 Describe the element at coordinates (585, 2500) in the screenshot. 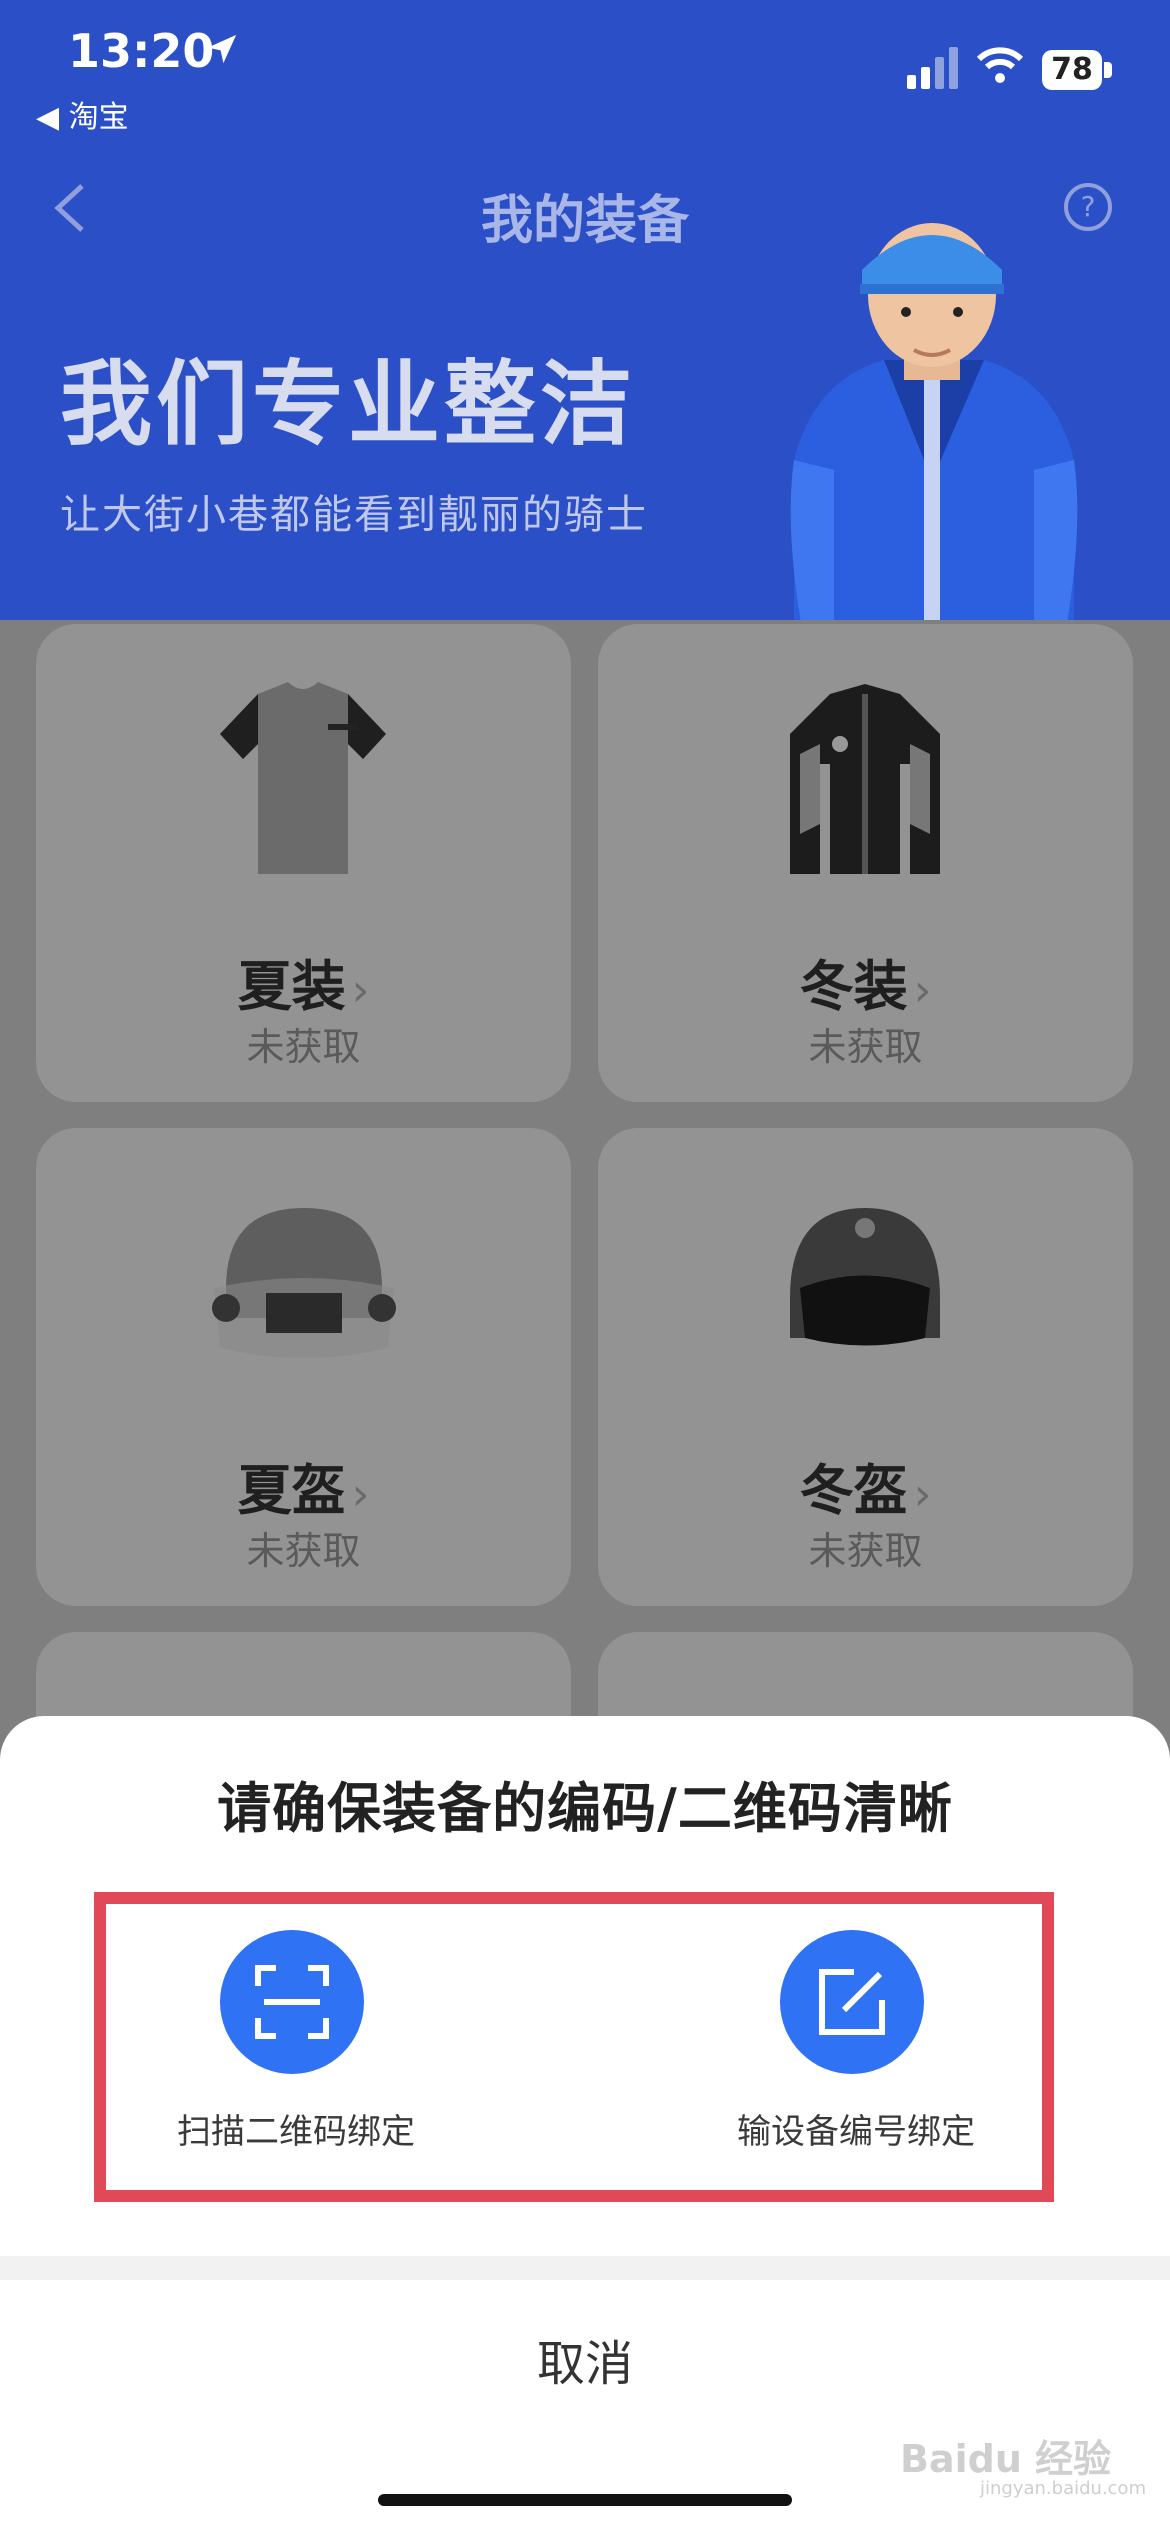

I see `home-indicator` at that location.